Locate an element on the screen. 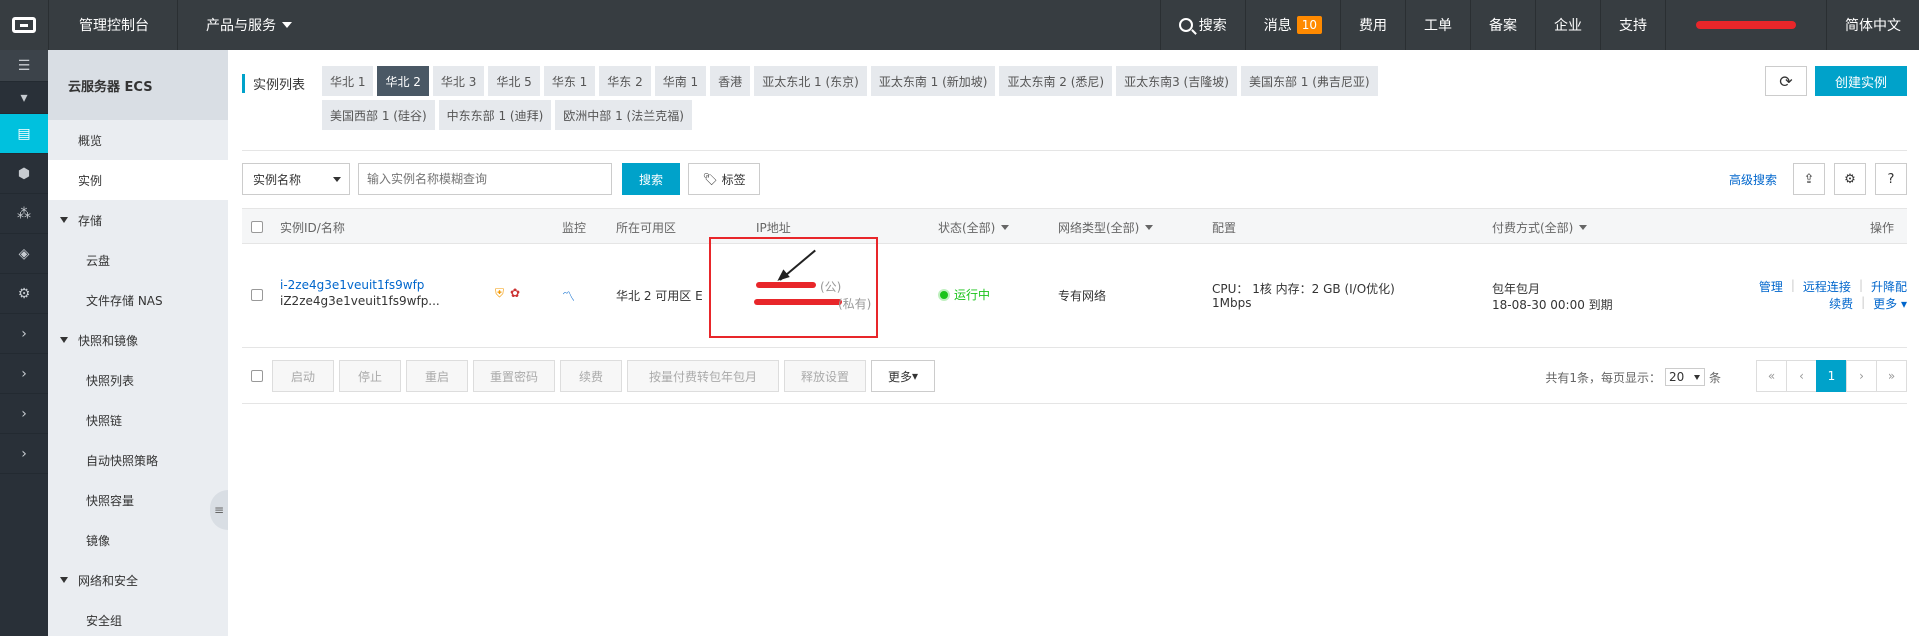  sidebar-item-overview: 概览 is located at coordinates (138, 140).